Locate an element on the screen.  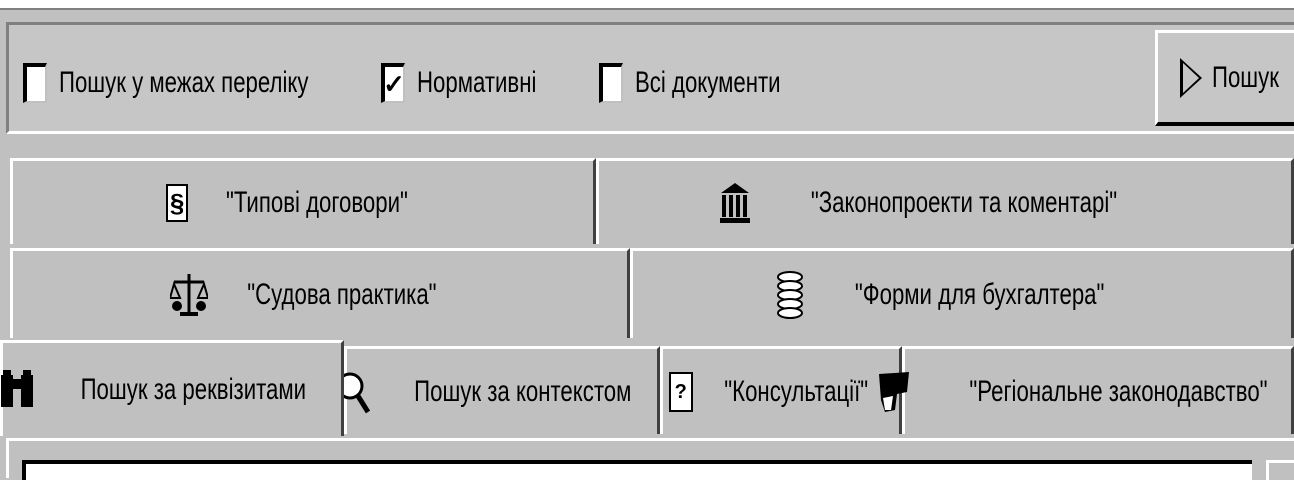
field-side-button is located at coordinates (1280, 470).